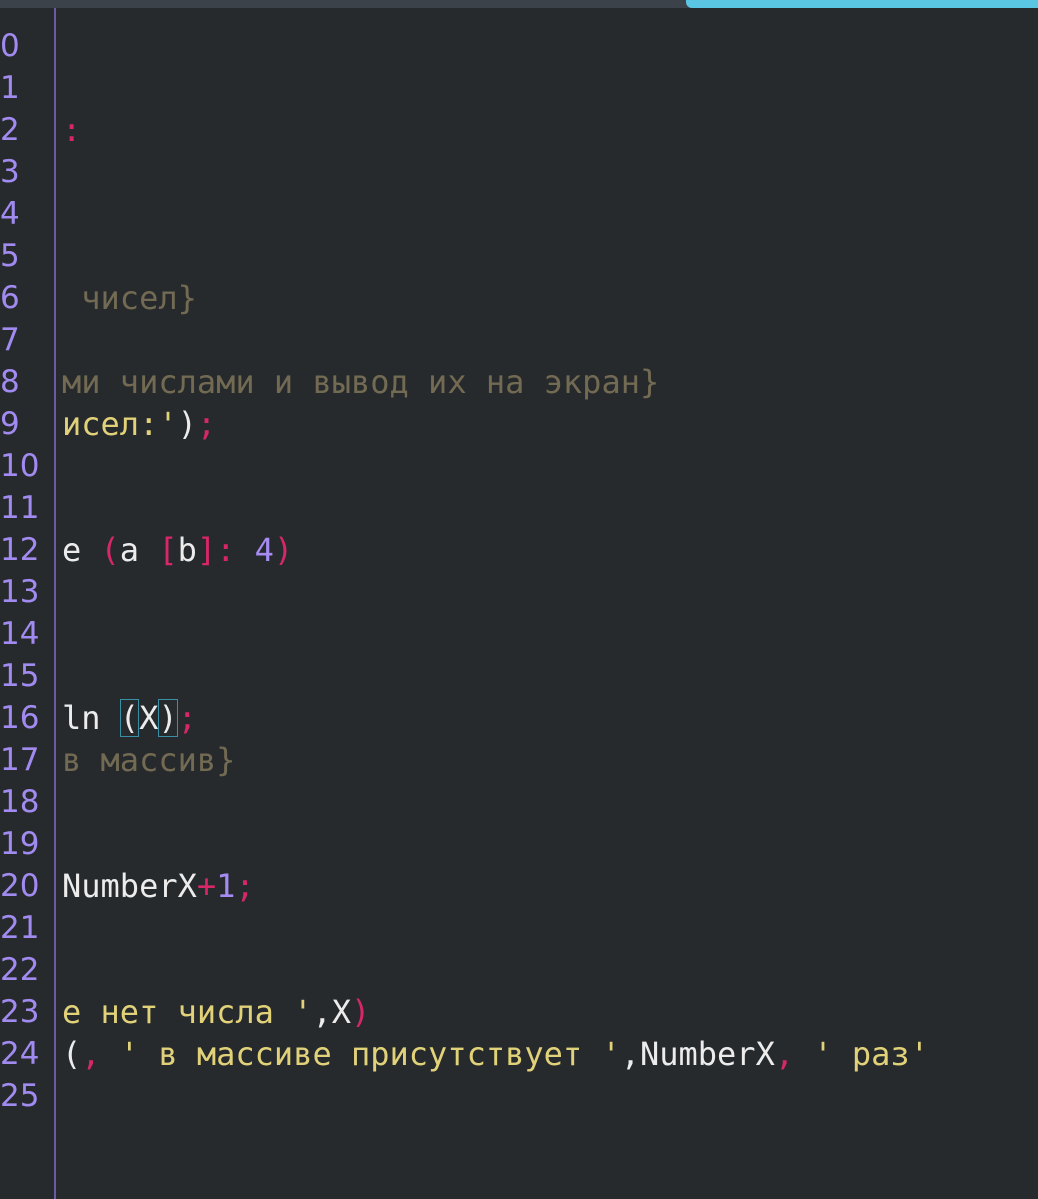 The height and width of the screenshot is (1199, 1038). I want to click on code-line: 23 е нет числа ',X), so click(519, 1012).